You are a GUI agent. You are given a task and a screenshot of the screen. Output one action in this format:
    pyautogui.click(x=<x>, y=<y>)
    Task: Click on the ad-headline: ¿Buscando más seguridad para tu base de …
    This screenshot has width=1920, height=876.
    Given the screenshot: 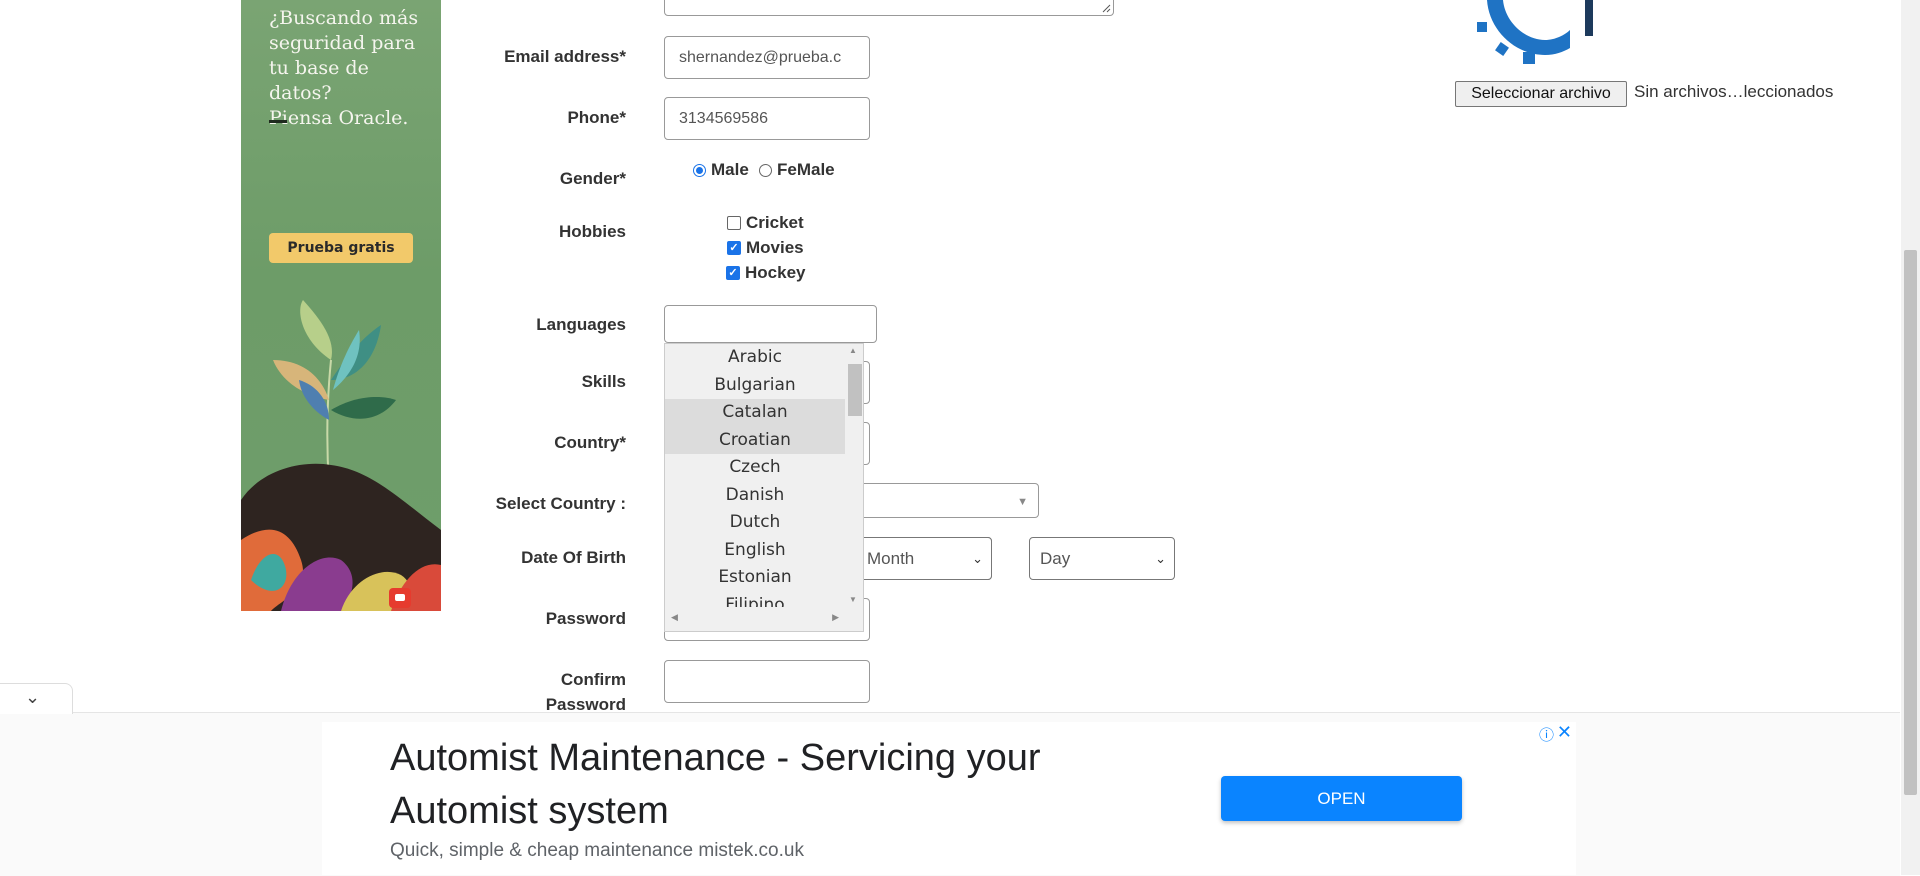 What is the action you would take?
    pyautogui.click(x=349, y=68)
    